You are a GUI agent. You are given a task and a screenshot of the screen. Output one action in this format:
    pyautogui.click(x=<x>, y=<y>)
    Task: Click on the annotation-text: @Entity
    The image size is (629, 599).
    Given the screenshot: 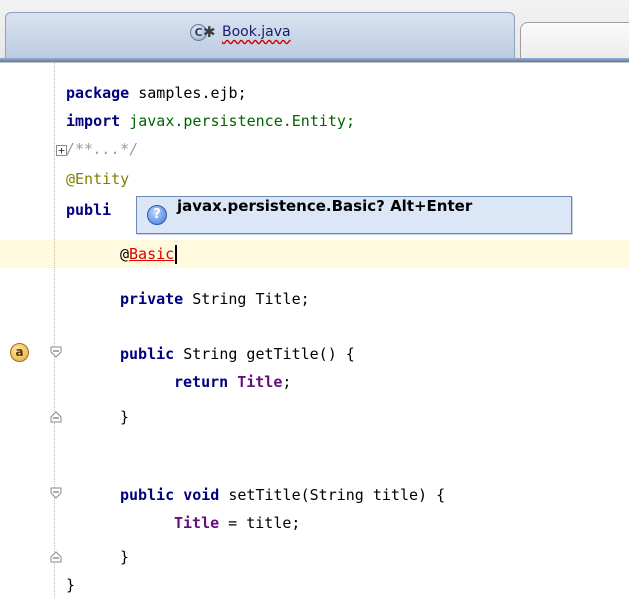 What is the action you would take?
    pyautogui.click(x=98, y=179)
    